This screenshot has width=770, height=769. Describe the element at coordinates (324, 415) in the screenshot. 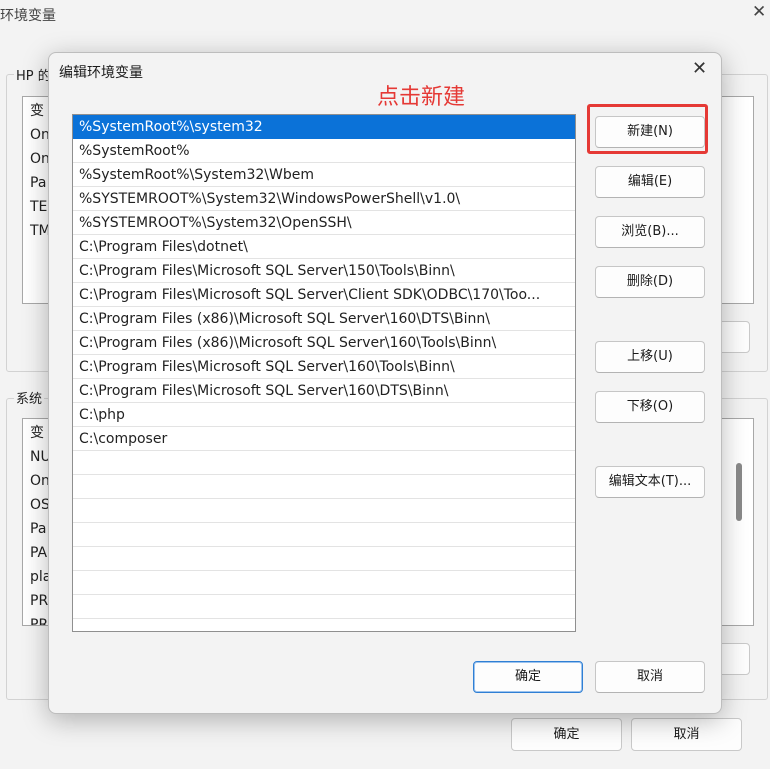

I see `path-list-item: C:\php` at that location.